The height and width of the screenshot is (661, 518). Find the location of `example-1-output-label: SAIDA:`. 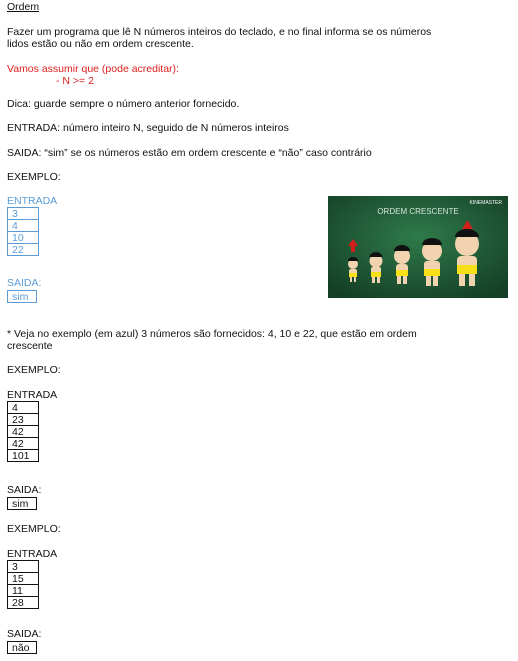

example-1-output-label: SAIDA: is located at coordinates (24, 283).